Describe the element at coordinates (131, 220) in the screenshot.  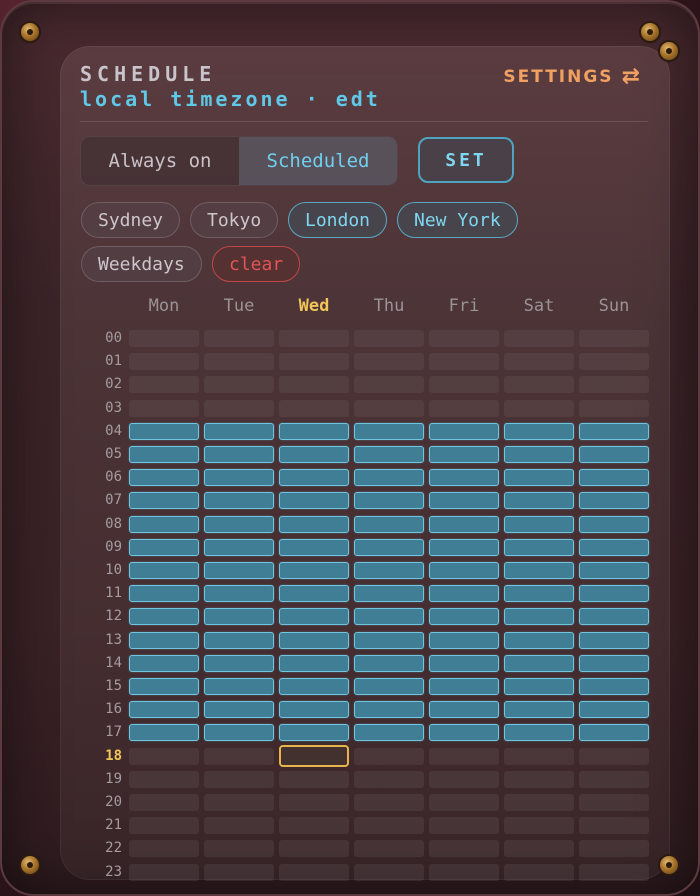
I see `preset-sydney: Sydney` at that location.